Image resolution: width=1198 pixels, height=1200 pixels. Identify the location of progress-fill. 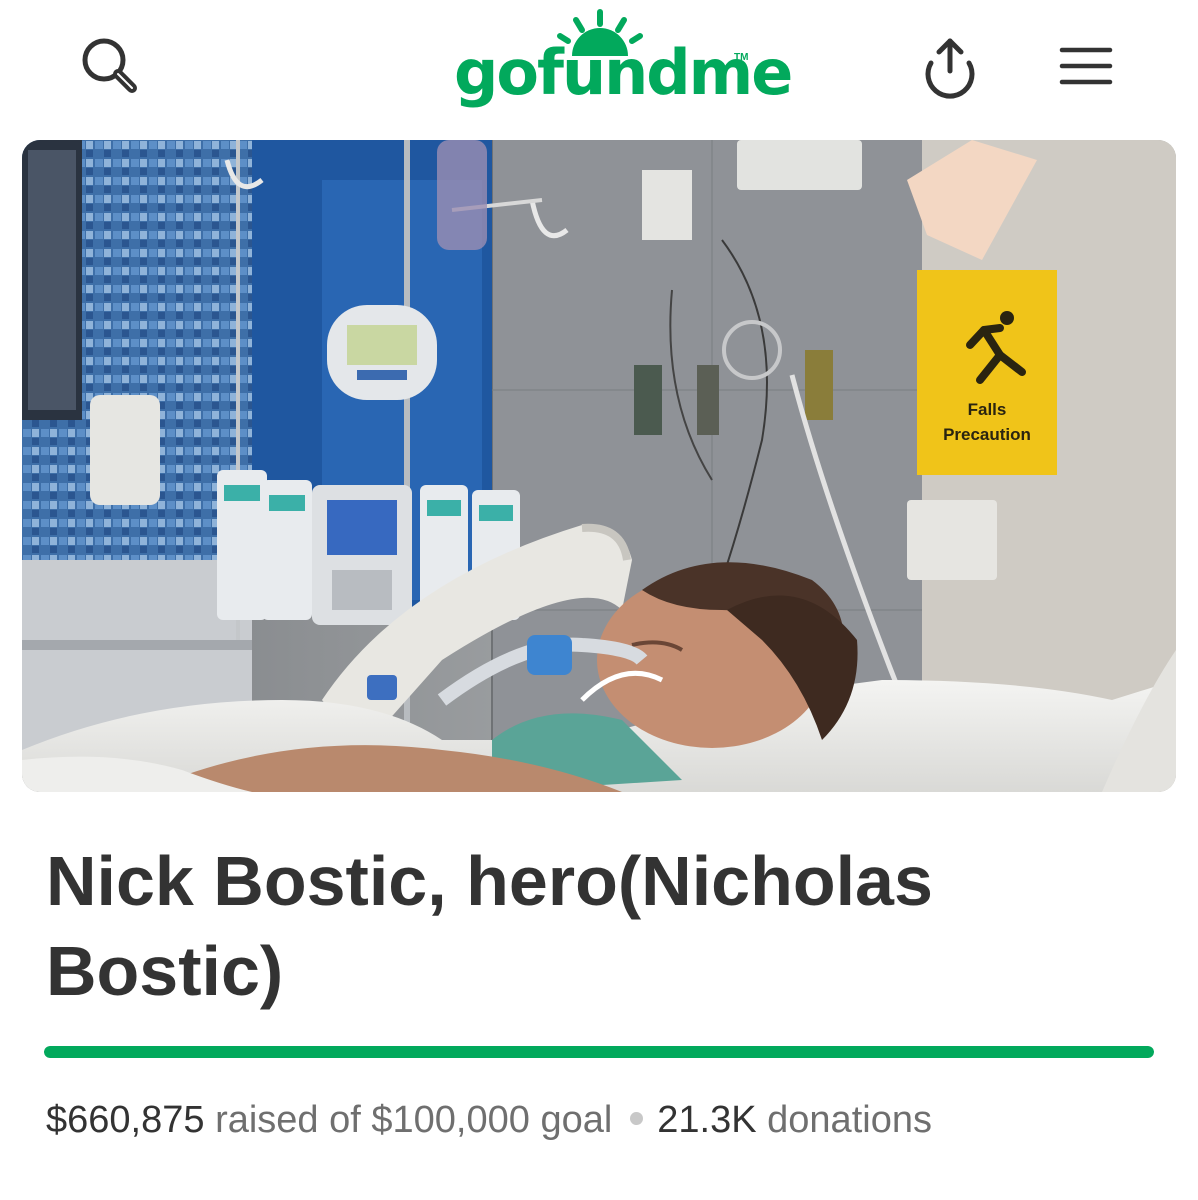
(599, 1052).